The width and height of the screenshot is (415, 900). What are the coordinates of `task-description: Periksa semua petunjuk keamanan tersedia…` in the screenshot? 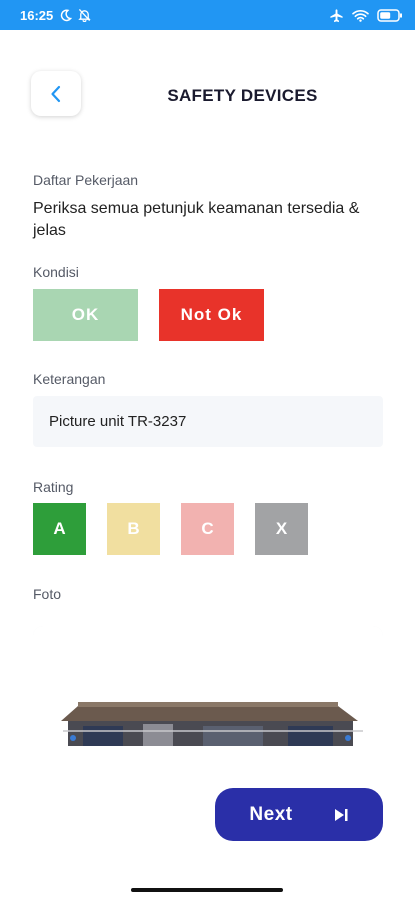 It's located at (196, 219).